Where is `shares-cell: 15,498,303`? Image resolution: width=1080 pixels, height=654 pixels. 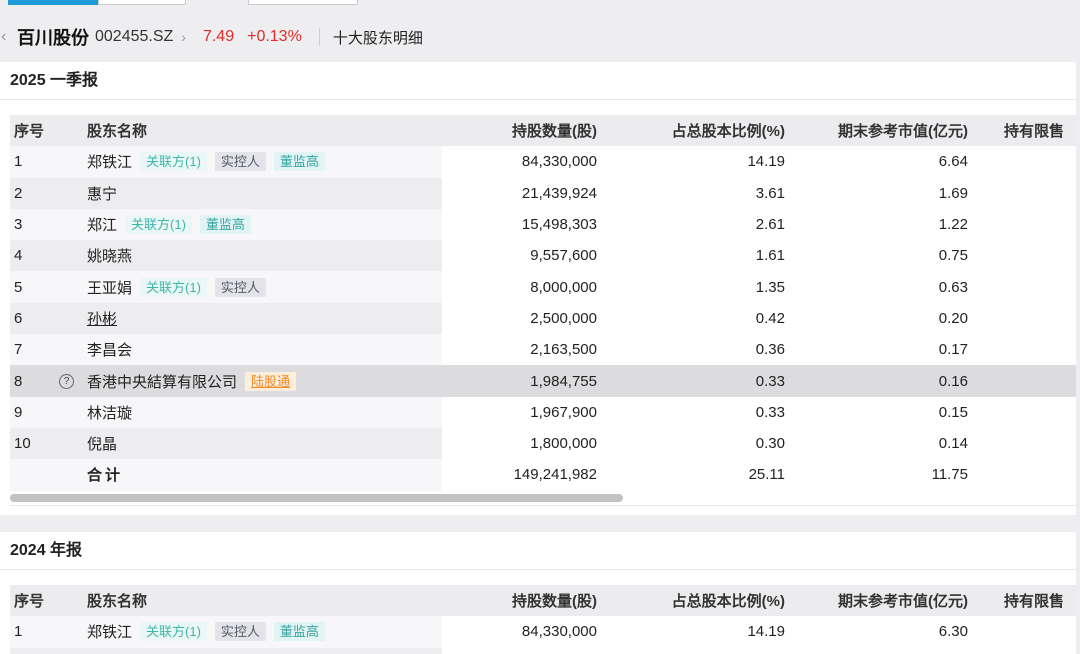 shares-cell: 15,498,303 is located at coordinates (559, 225).